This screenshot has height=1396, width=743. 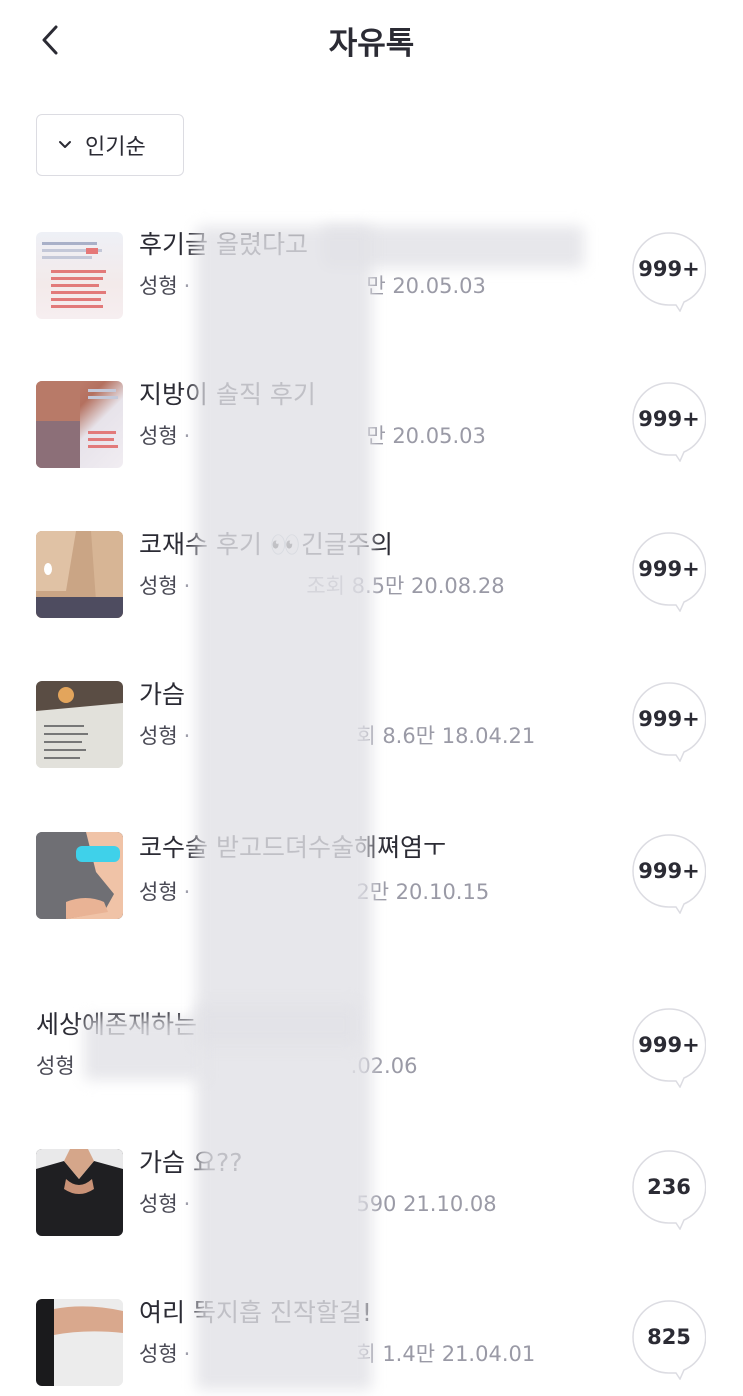 I want to click on comment-count-bubble: 236, so click(x=669, y=1190).